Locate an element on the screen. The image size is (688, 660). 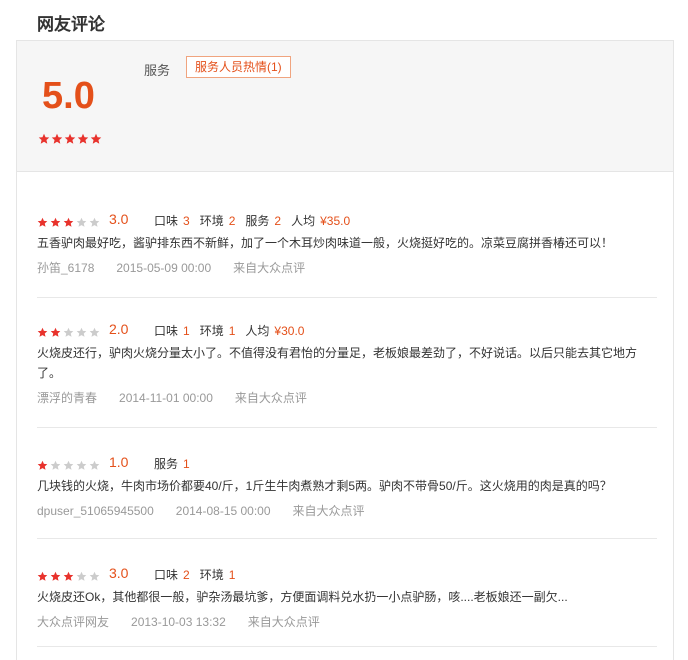
dimension-score: 口味 3 is located at coordinates (172, 221).